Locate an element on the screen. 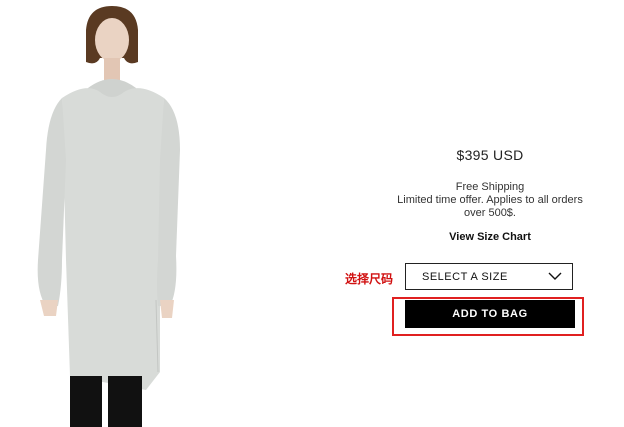 Image resolution: width=624 pixels, height=427 pixels. add-to-bag-button: ADD TO BAG is located at coordinates (490, 314).